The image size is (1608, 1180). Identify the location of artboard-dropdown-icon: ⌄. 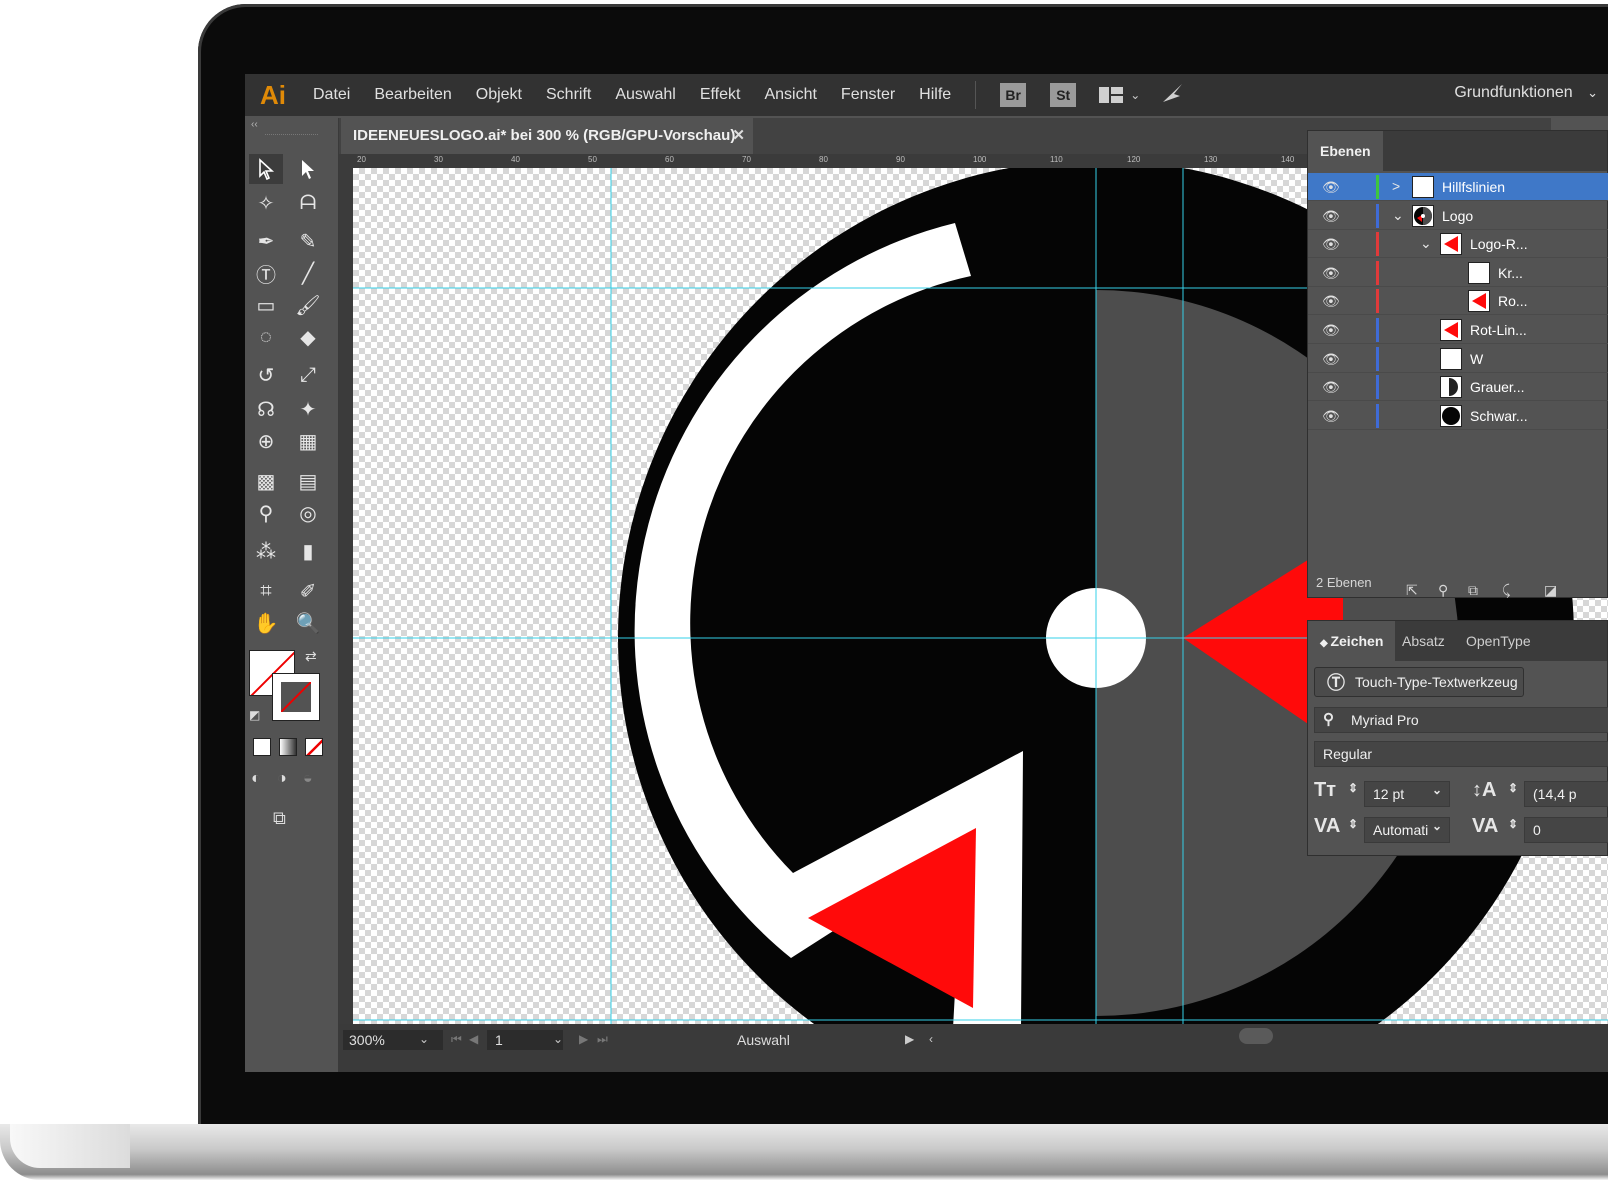
(558, 1039).